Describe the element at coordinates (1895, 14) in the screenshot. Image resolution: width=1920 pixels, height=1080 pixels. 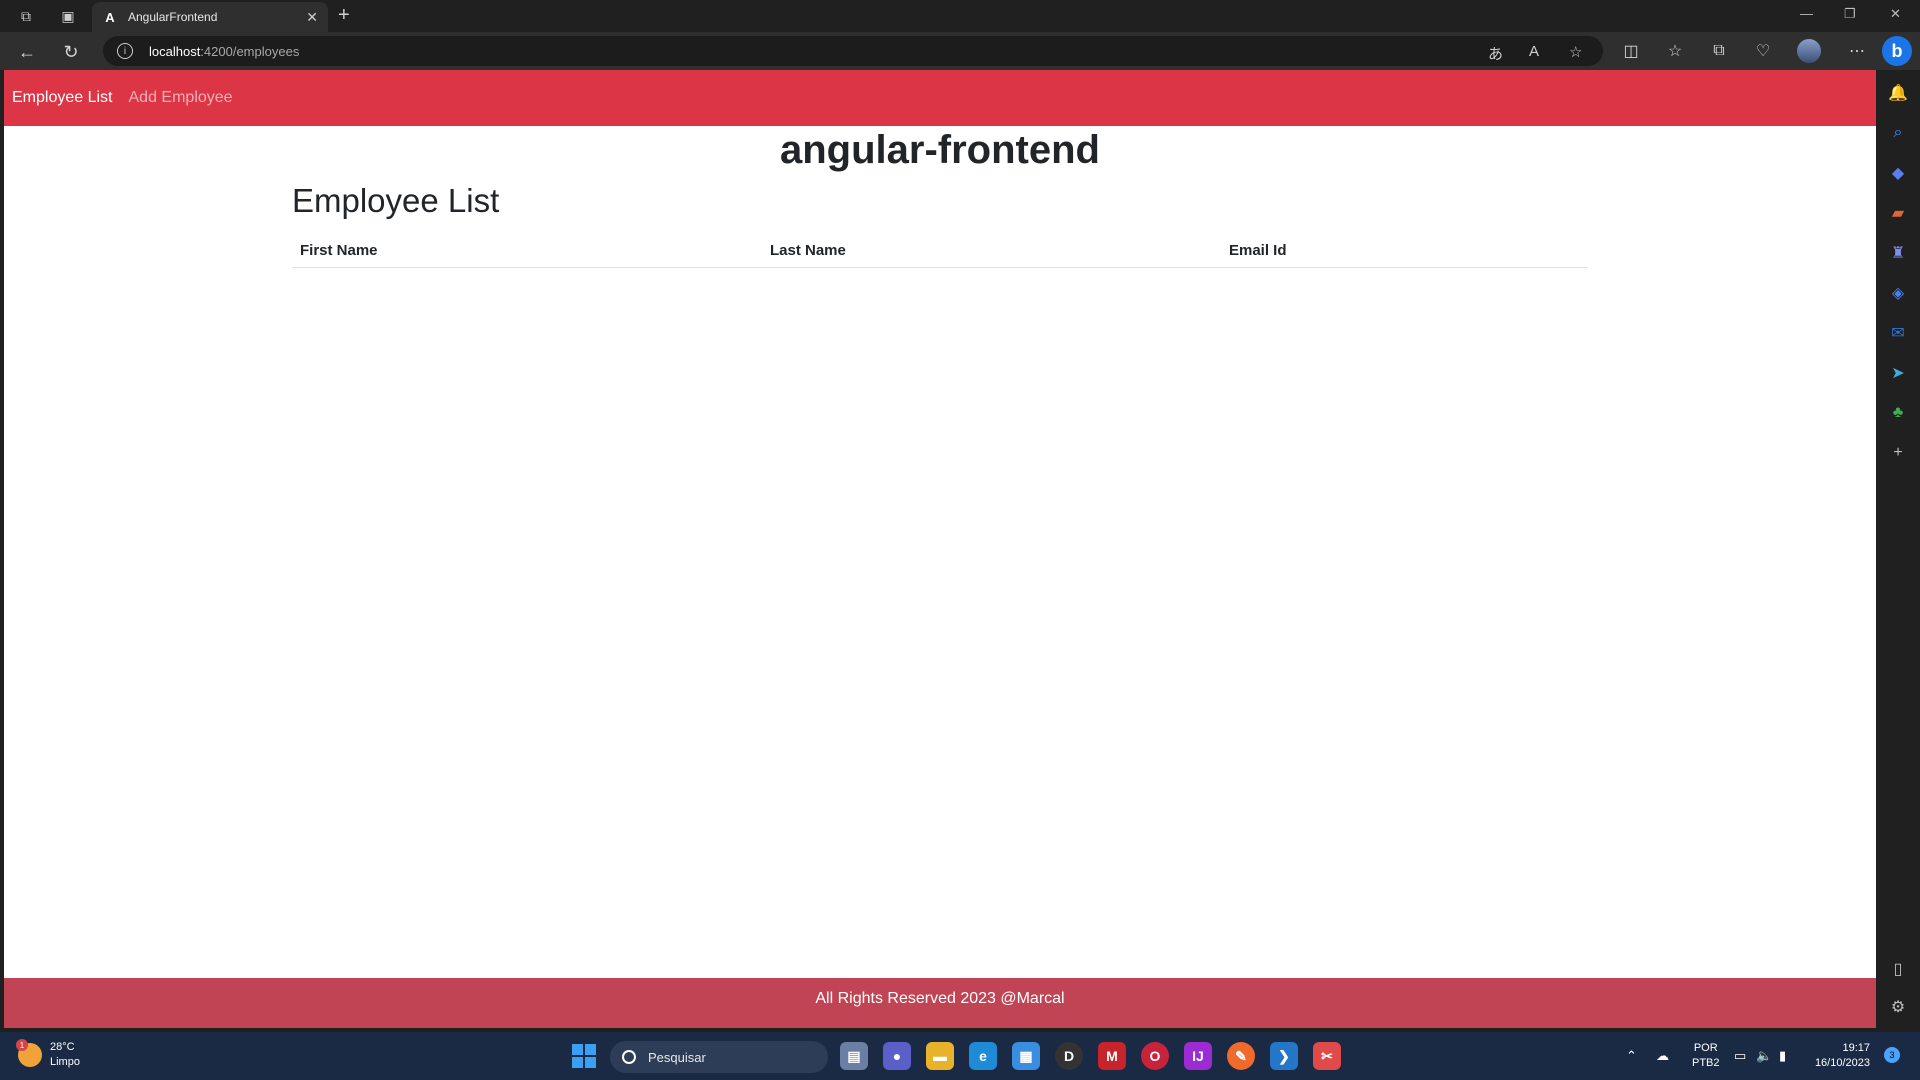
I see `close-window-icon: ✕` at that location.